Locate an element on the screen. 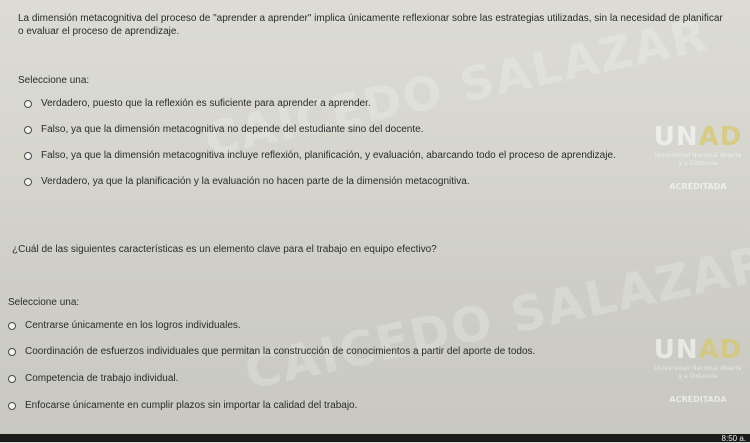 This screenshot has width=750, height=443. question-2-prompt: Seleccione una: is located at coordinates (44, 302).